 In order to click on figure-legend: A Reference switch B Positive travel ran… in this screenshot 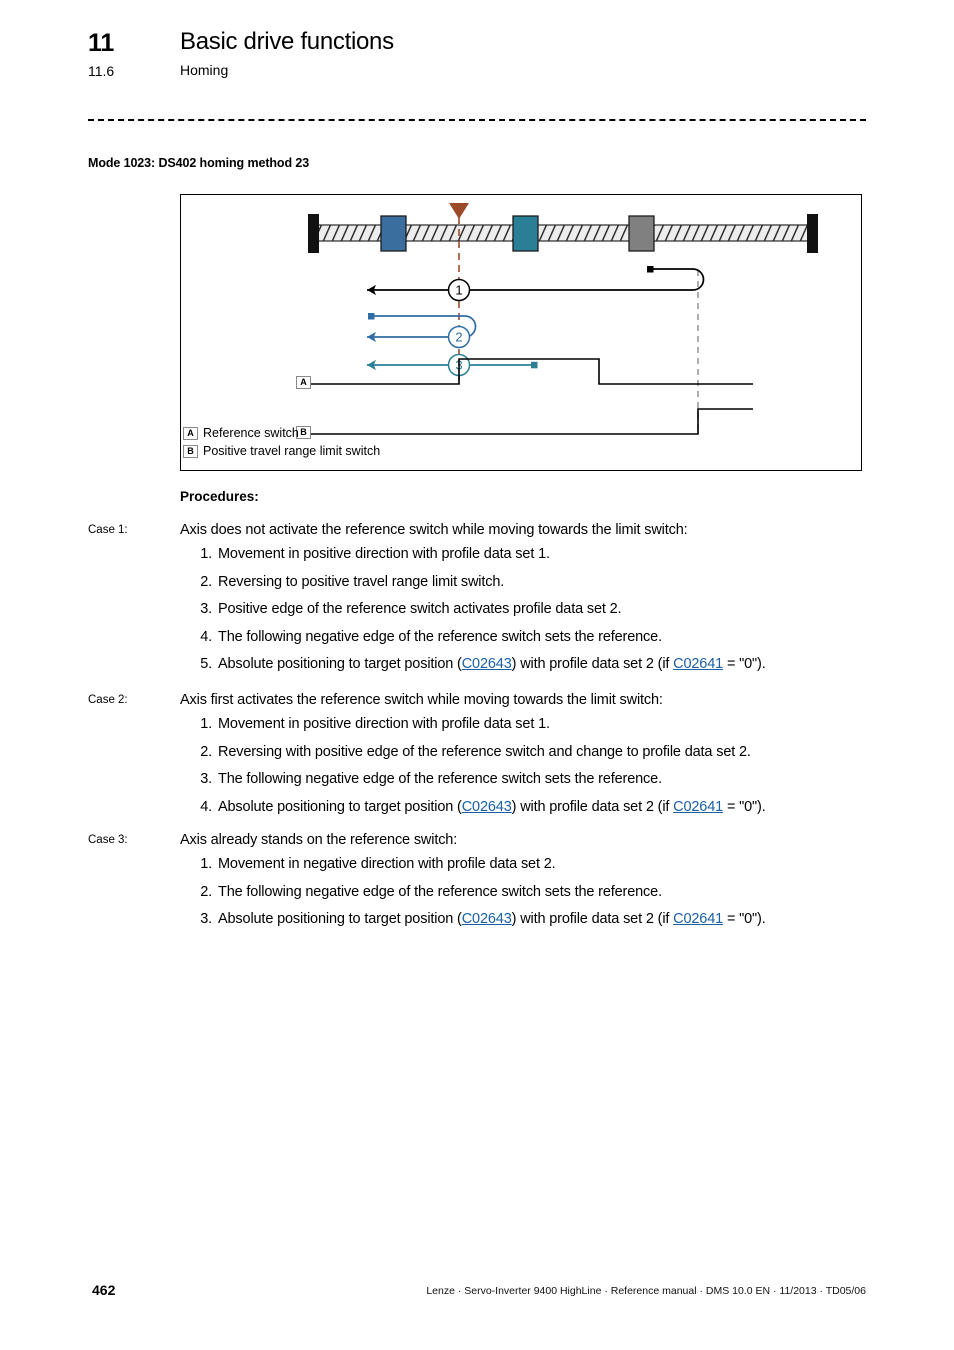, I will do `click(281, 442)`.